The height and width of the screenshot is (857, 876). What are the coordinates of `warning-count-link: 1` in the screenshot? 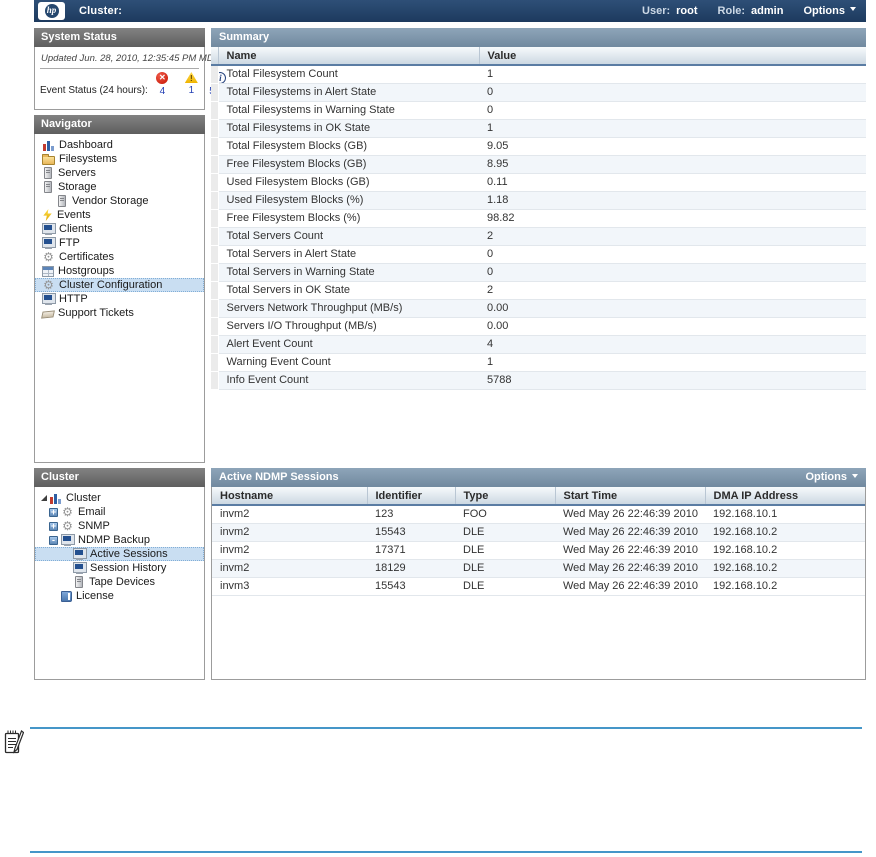 It's located at (192, 90).